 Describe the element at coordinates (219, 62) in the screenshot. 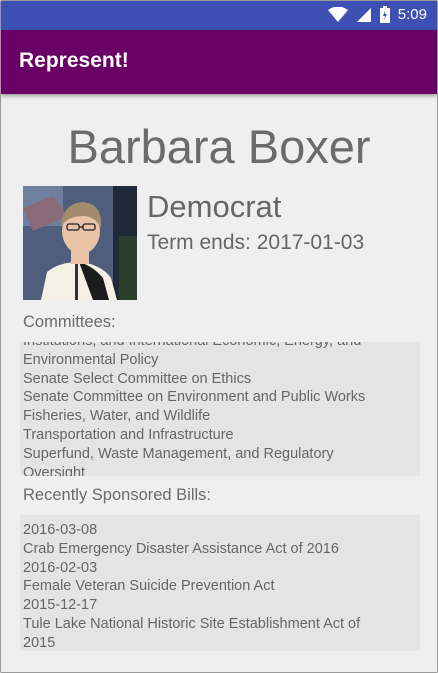

I see `app-bar: Represent!` at that location.